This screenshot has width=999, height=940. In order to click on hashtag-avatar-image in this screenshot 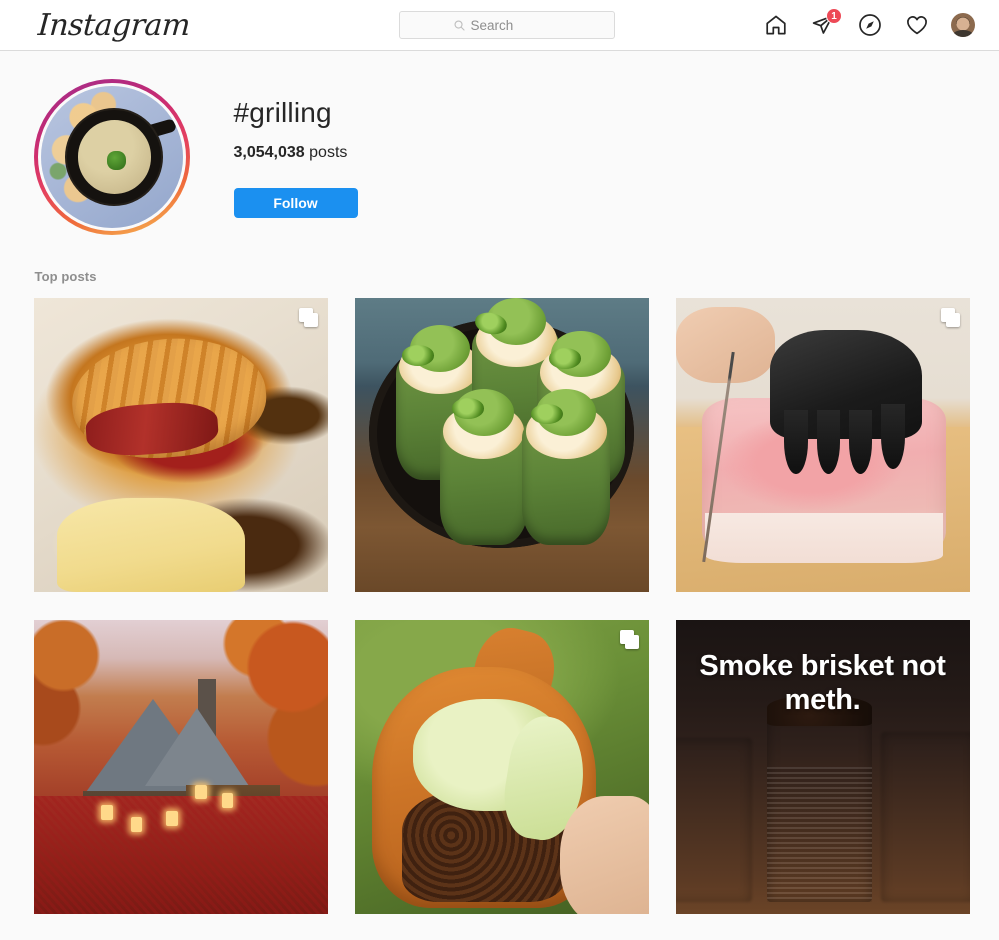, I will do `click(111, 157)`.